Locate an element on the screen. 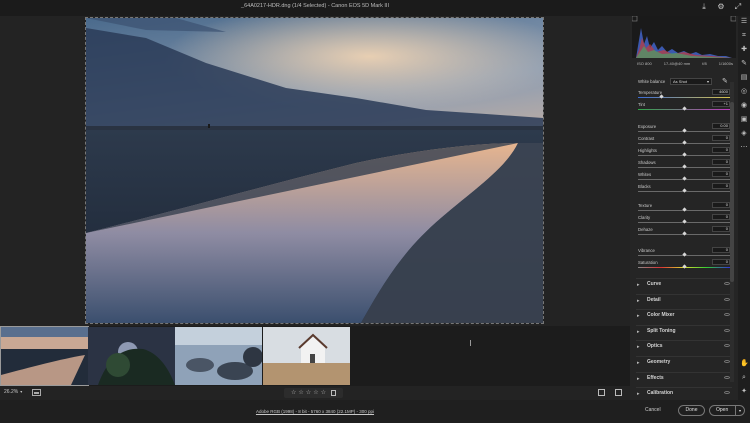  slider-row: Vibrance 0 is located at coordinates (684, 252).